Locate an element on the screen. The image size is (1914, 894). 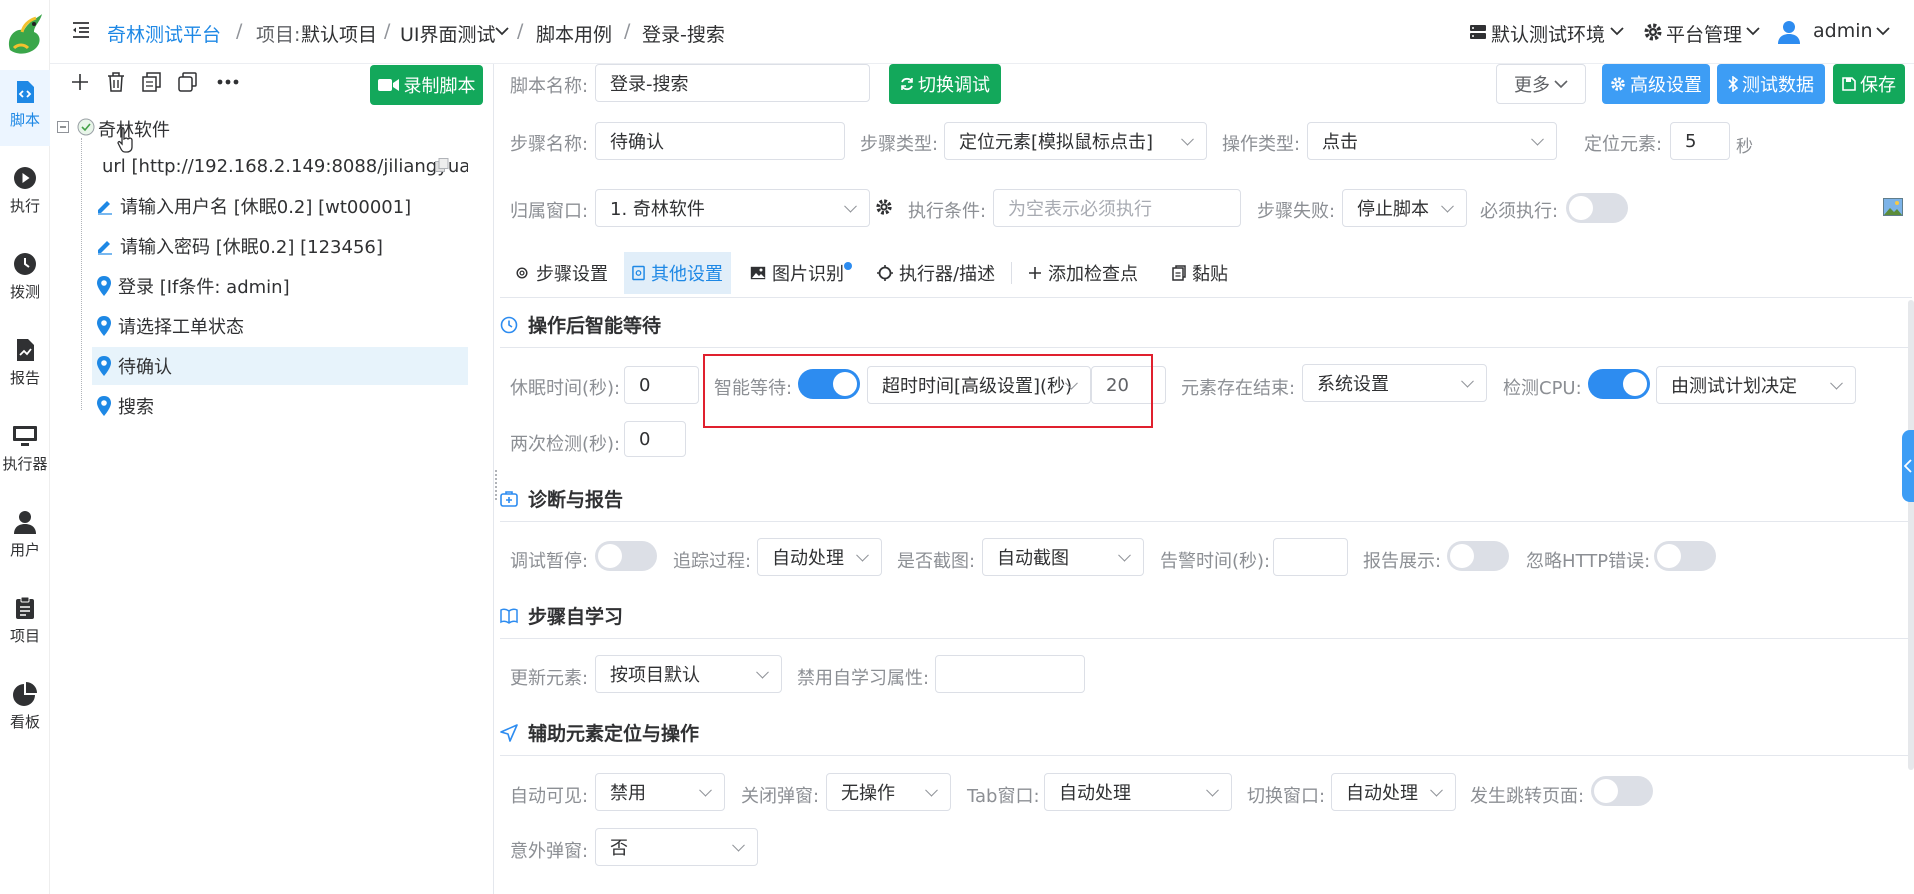
breadcrumb-group: 脚本用例 is located at coordinates (574, 33).